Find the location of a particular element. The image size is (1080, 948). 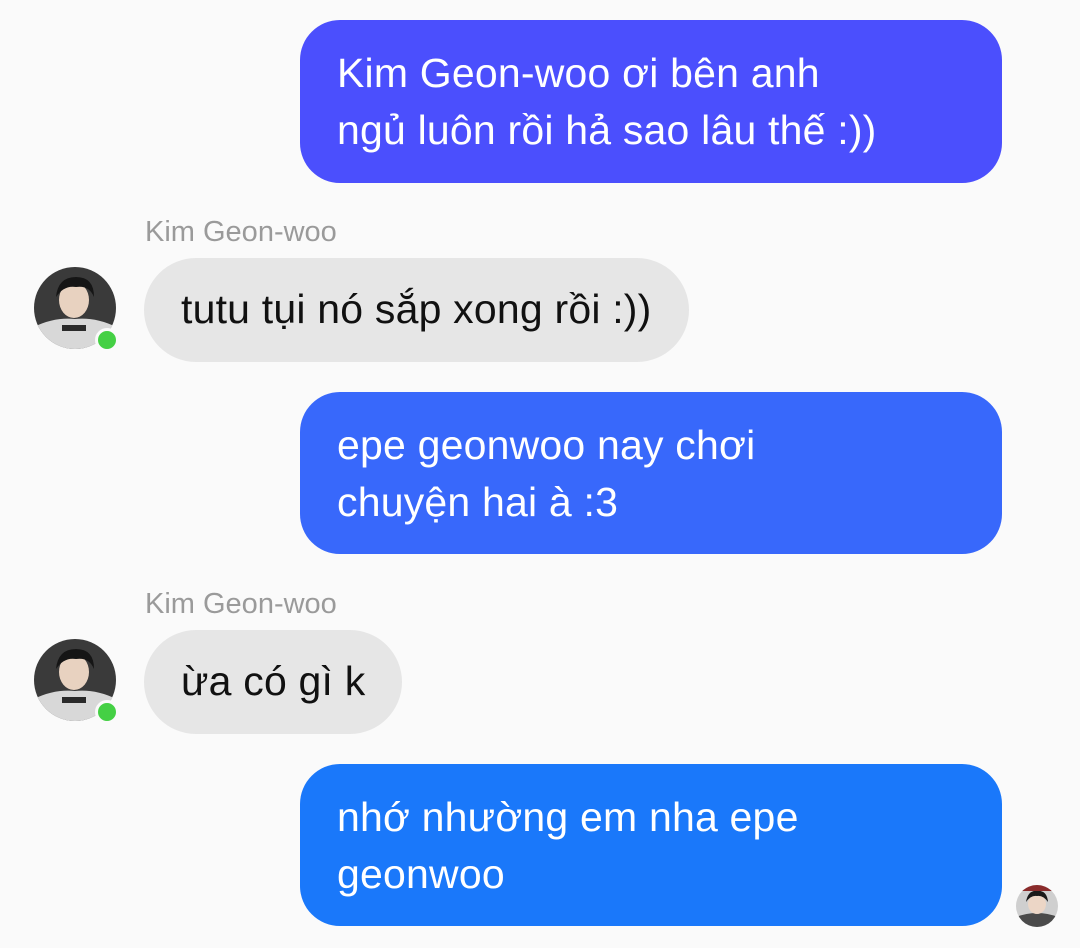

message-text: tutu tụi nó sắp xong rồi :)) is located at coordinates (416, 309).